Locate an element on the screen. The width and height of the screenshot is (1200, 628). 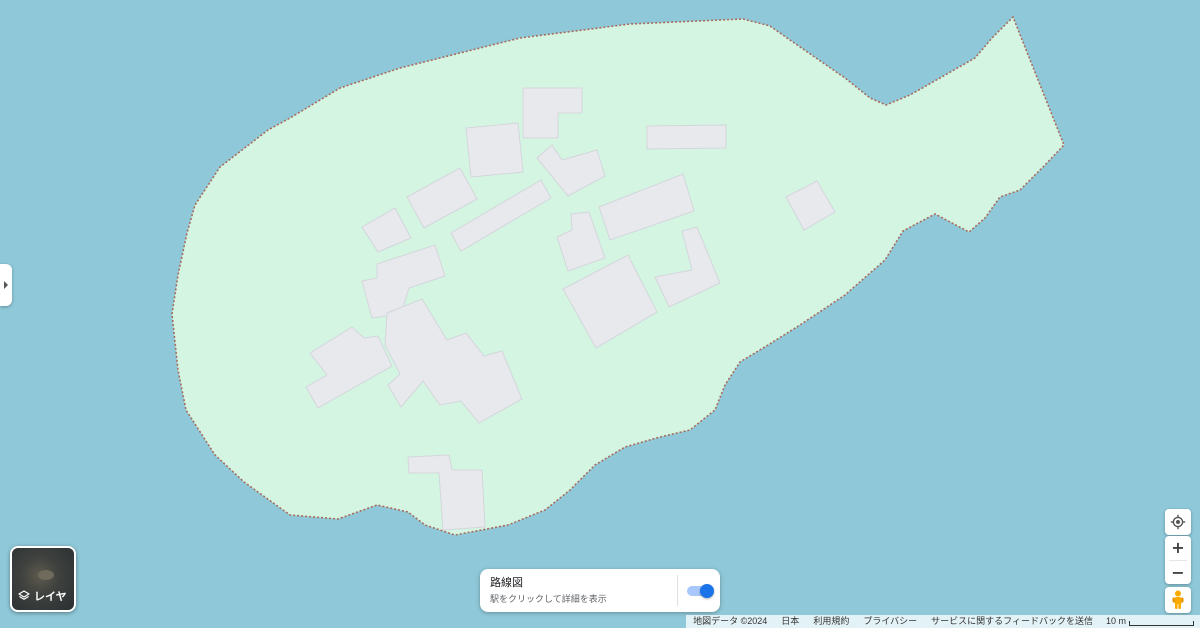
transit-text: 路線図 駅をクリックして詳細を表示 is located at coordinates (578, 590).